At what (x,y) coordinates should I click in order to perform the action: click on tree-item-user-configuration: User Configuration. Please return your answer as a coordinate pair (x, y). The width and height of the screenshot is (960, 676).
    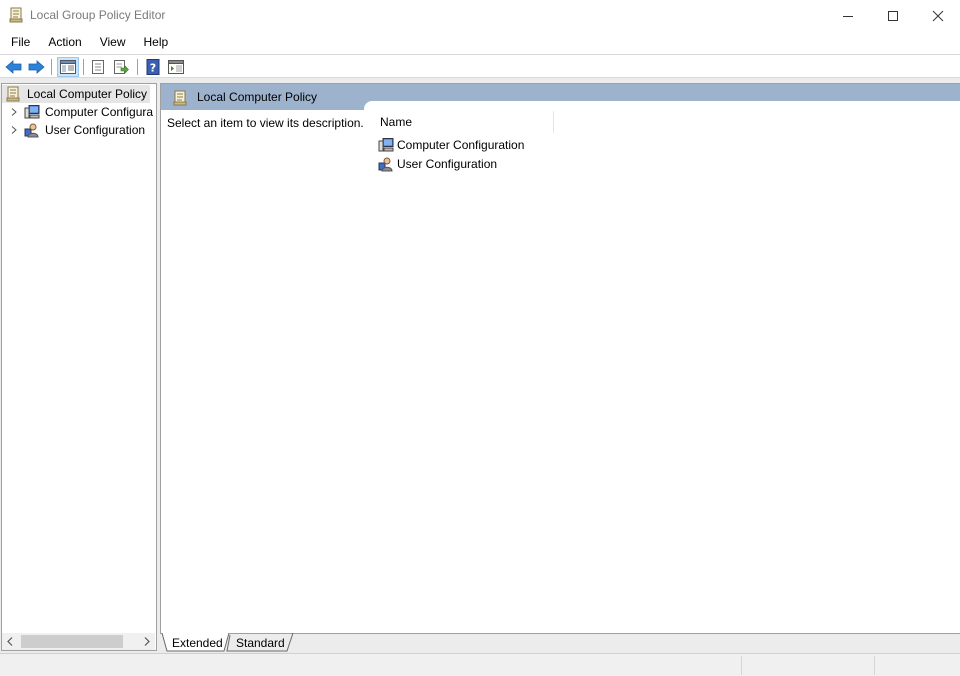
    Looking at the image, I should click on (79, 130).